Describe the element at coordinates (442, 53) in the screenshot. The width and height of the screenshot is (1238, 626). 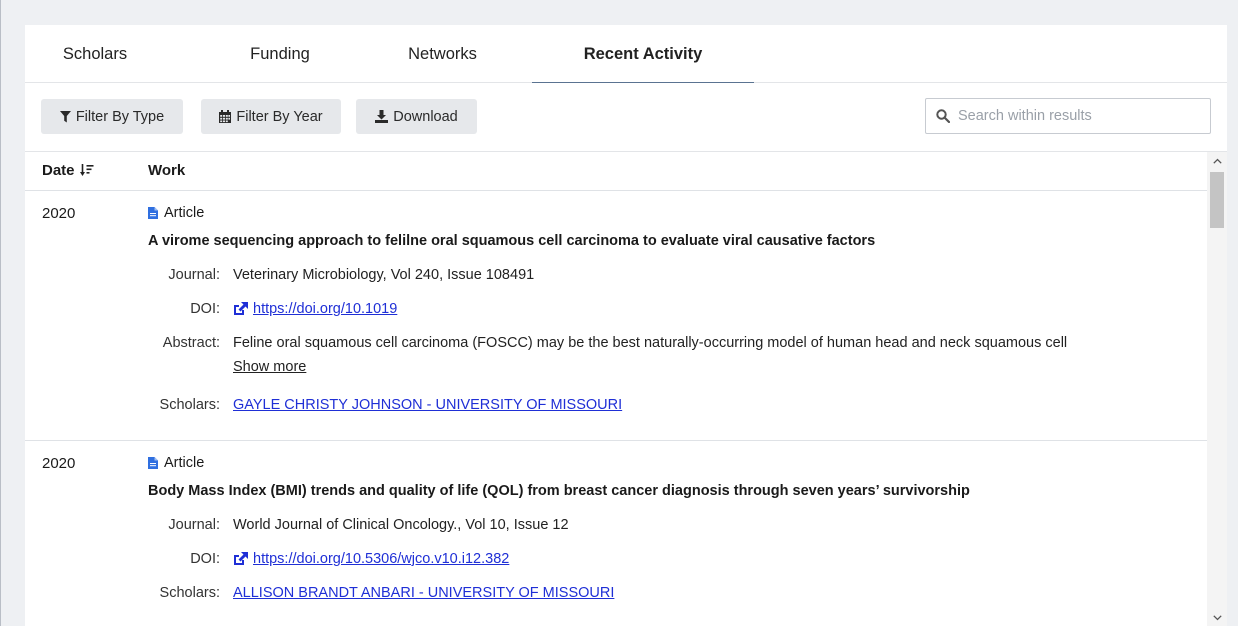
I see `tab-networks: Networks` at that location.